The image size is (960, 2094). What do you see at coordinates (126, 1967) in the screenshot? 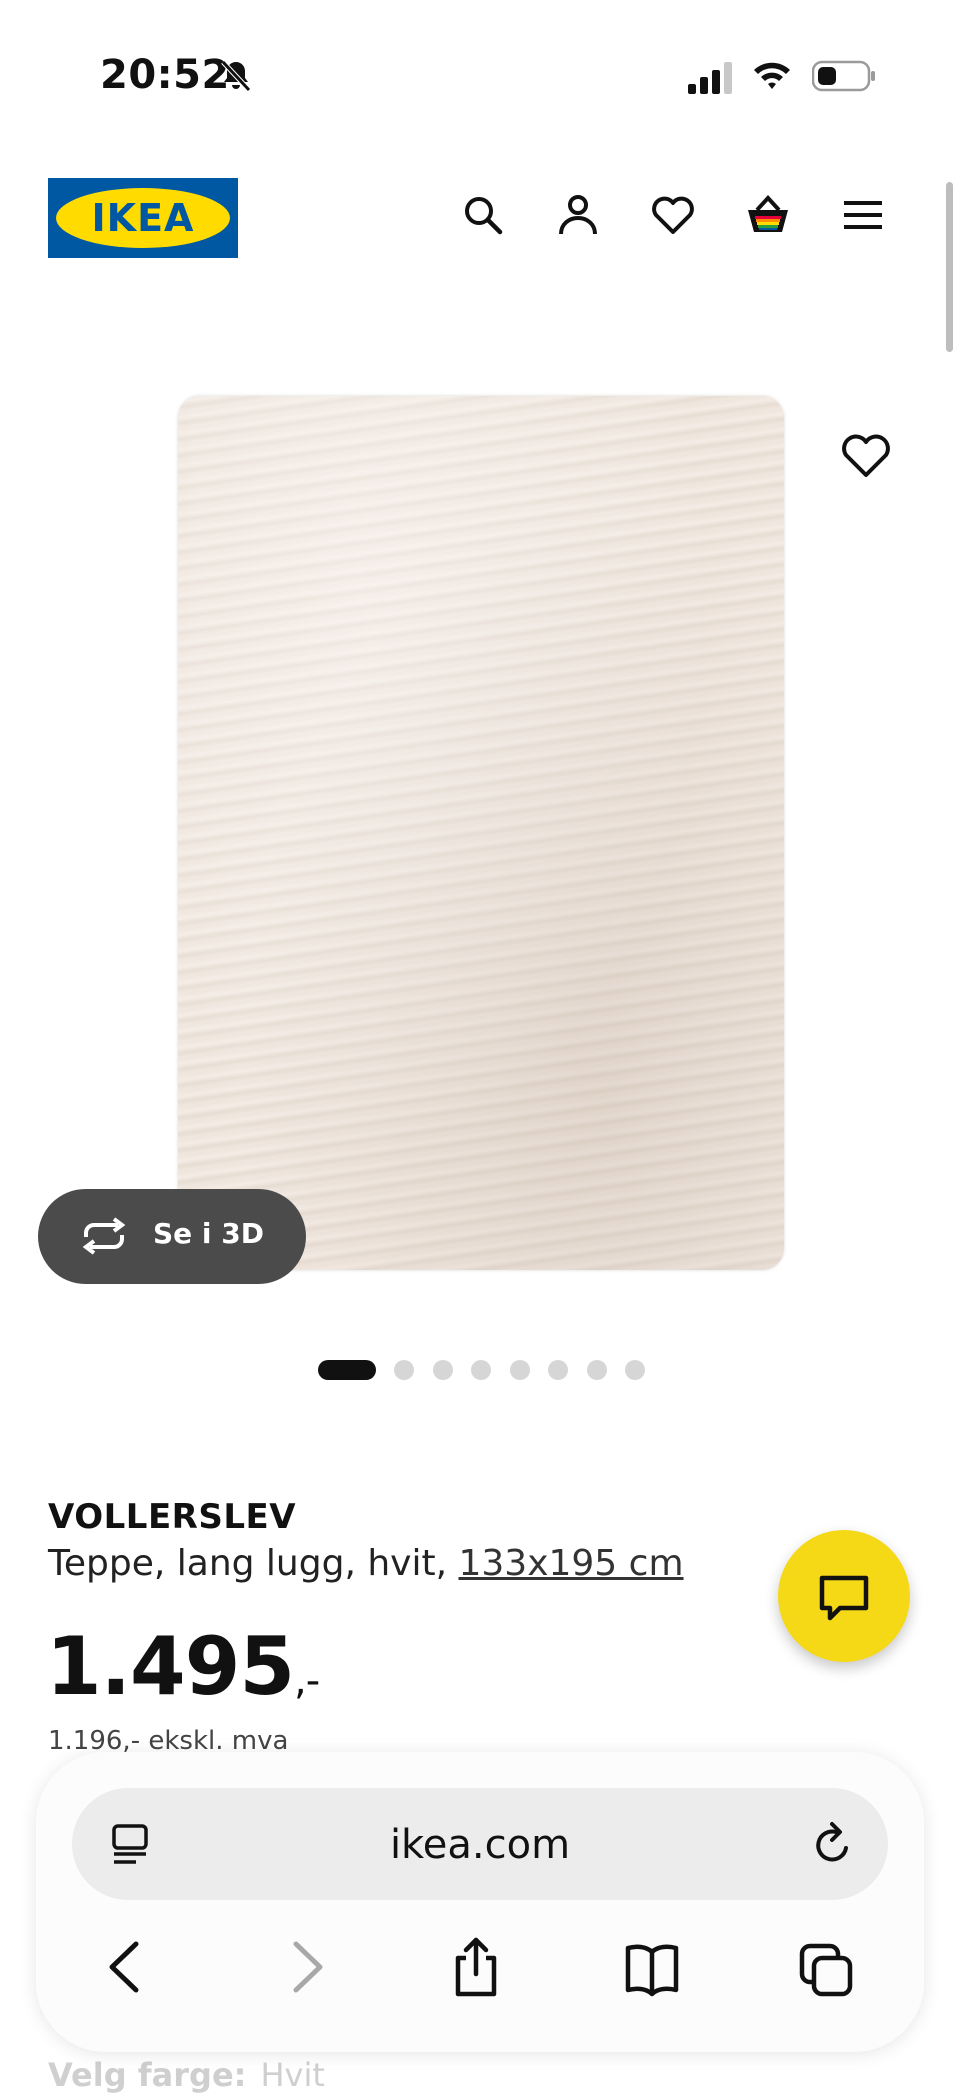
I see `back-icon` at bounding box center [126, 1967].